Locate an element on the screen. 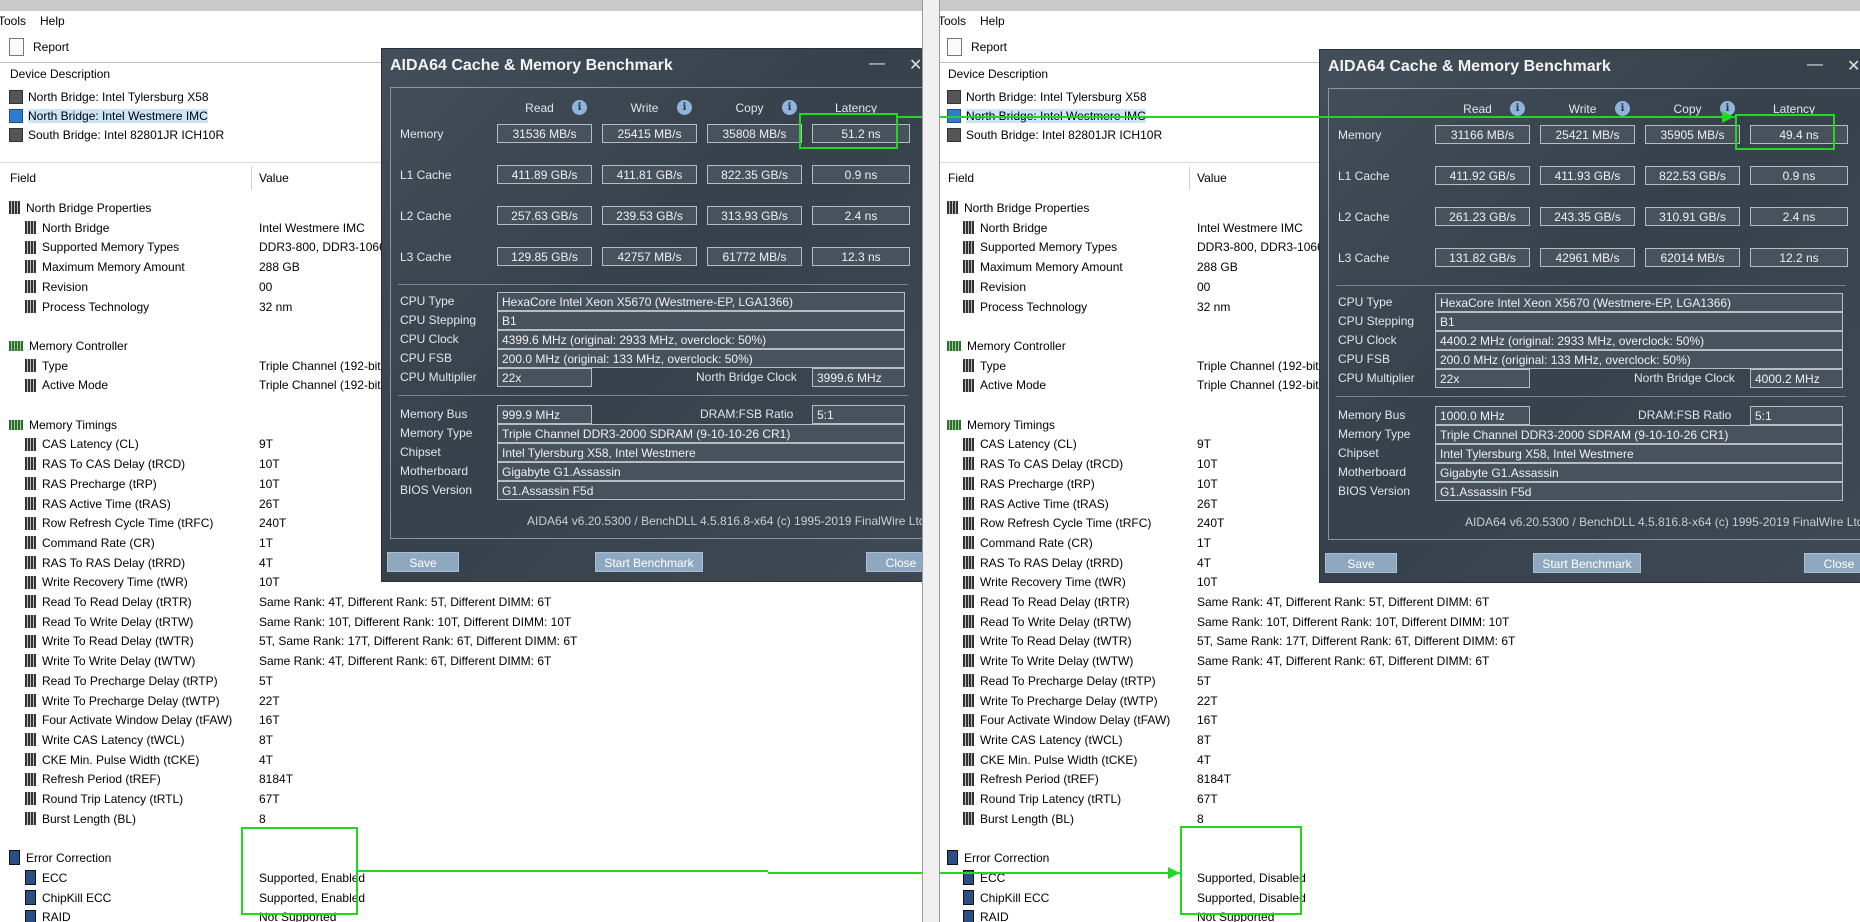  field-row: ECC is located at coordinates (46, 878).